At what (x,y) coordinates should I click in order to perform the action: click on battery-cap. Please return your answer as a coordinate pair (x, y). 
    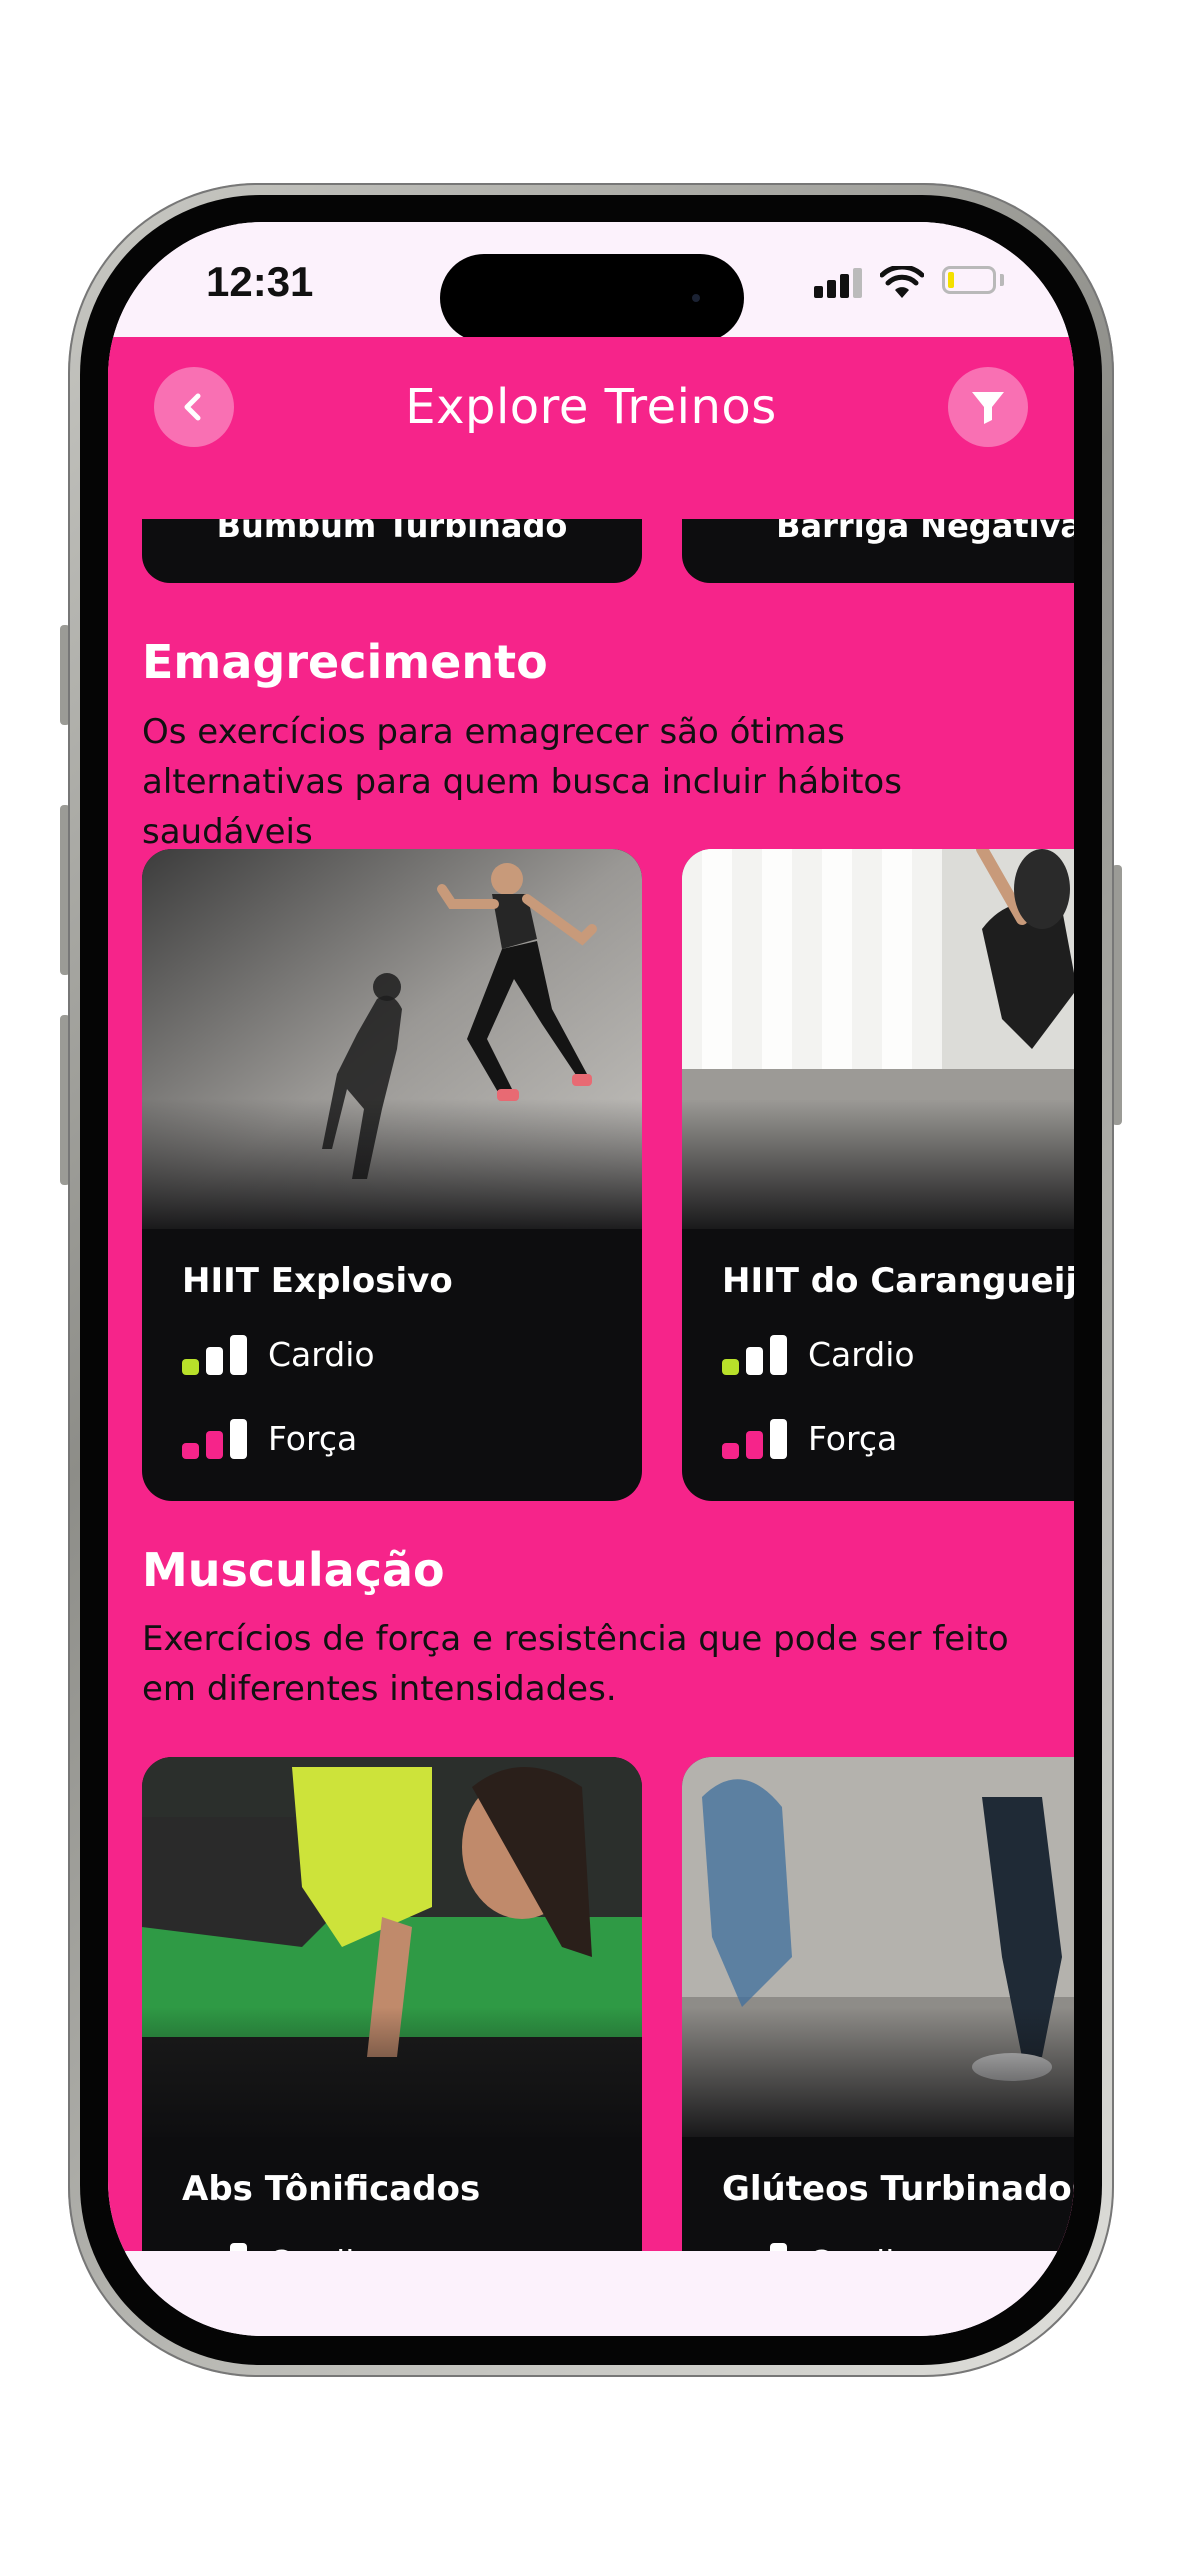
    Looking at the image, I should click on (1002, 280).